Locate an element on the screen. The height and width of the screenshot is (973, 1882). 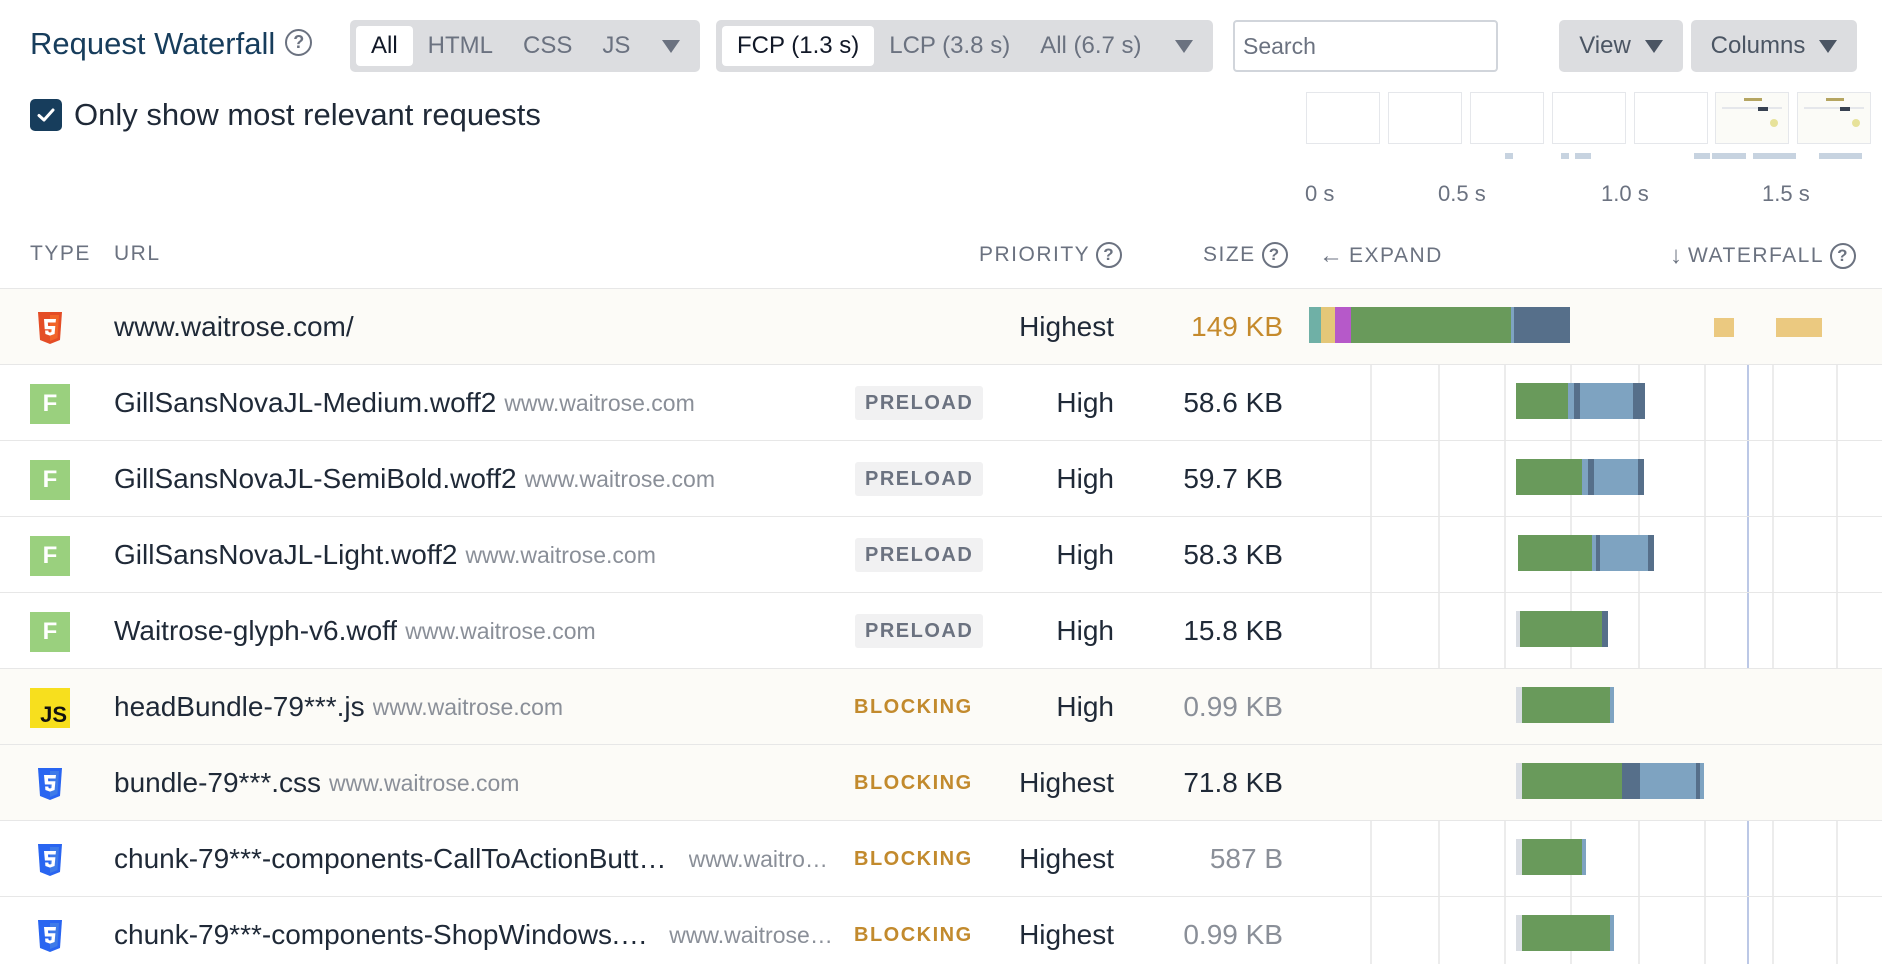
request-filename: chunk-79***-components-ShopWindows.css is located at coordinates (388, 934).